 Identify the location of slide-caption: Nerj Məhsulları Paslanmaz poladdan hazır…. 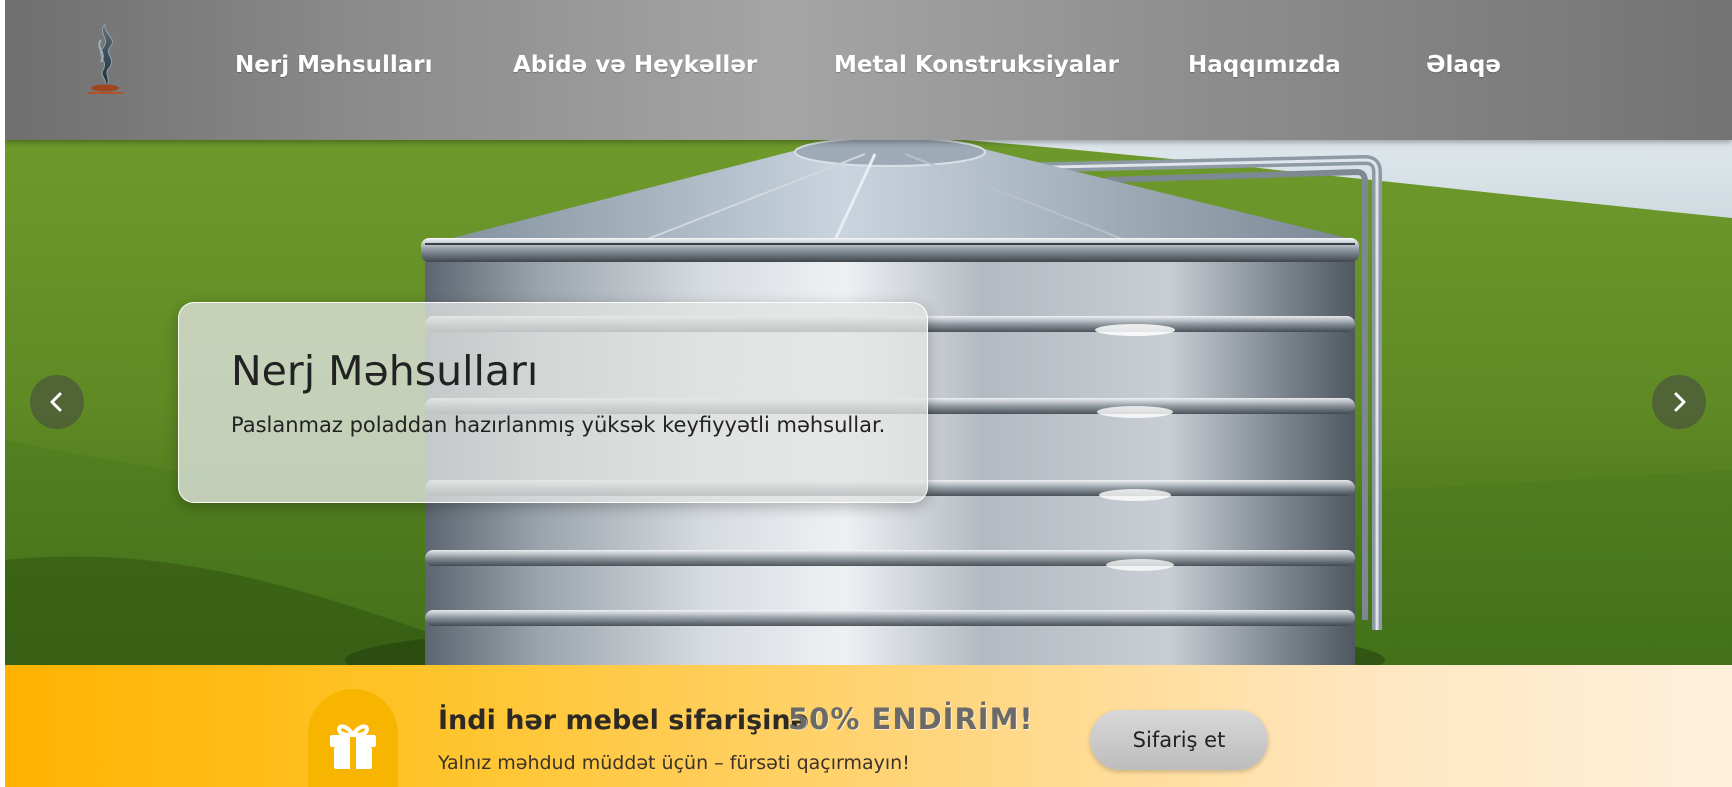
(553, 402).